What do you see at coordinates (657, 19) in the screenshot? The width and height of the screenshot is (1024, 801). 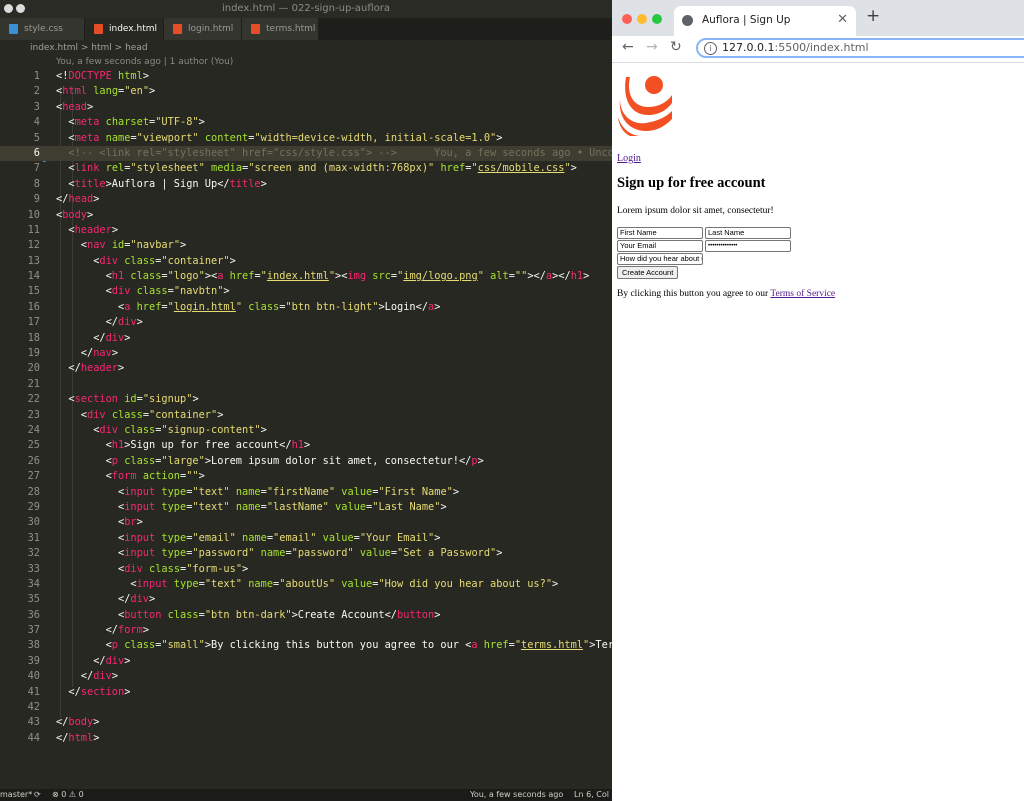 I see `maximize-window-button` at bounding box center [657, 19].